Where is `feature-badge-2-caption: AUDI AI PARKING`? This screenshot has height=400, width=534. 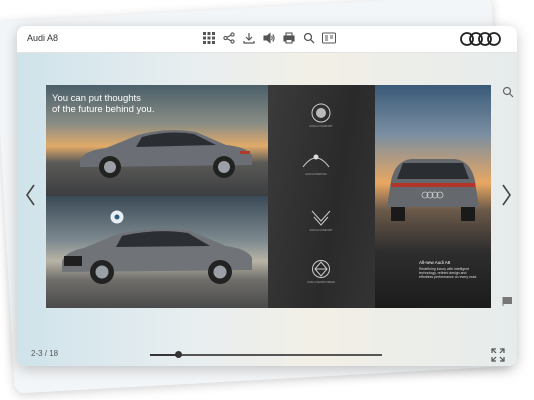 feature-badge-2-caption: AUDI AI PARKING is located at coordinates (316, 174).